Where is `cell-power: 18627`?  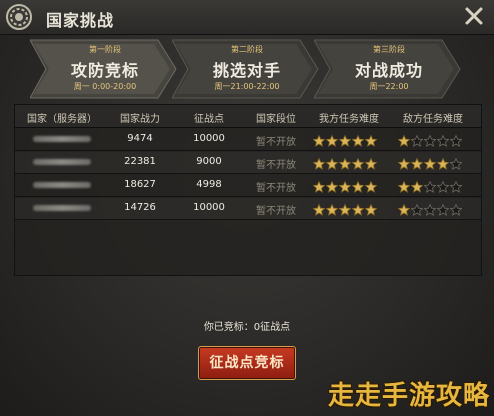 cell-power: 18627 is located at coordinates (140, 184).